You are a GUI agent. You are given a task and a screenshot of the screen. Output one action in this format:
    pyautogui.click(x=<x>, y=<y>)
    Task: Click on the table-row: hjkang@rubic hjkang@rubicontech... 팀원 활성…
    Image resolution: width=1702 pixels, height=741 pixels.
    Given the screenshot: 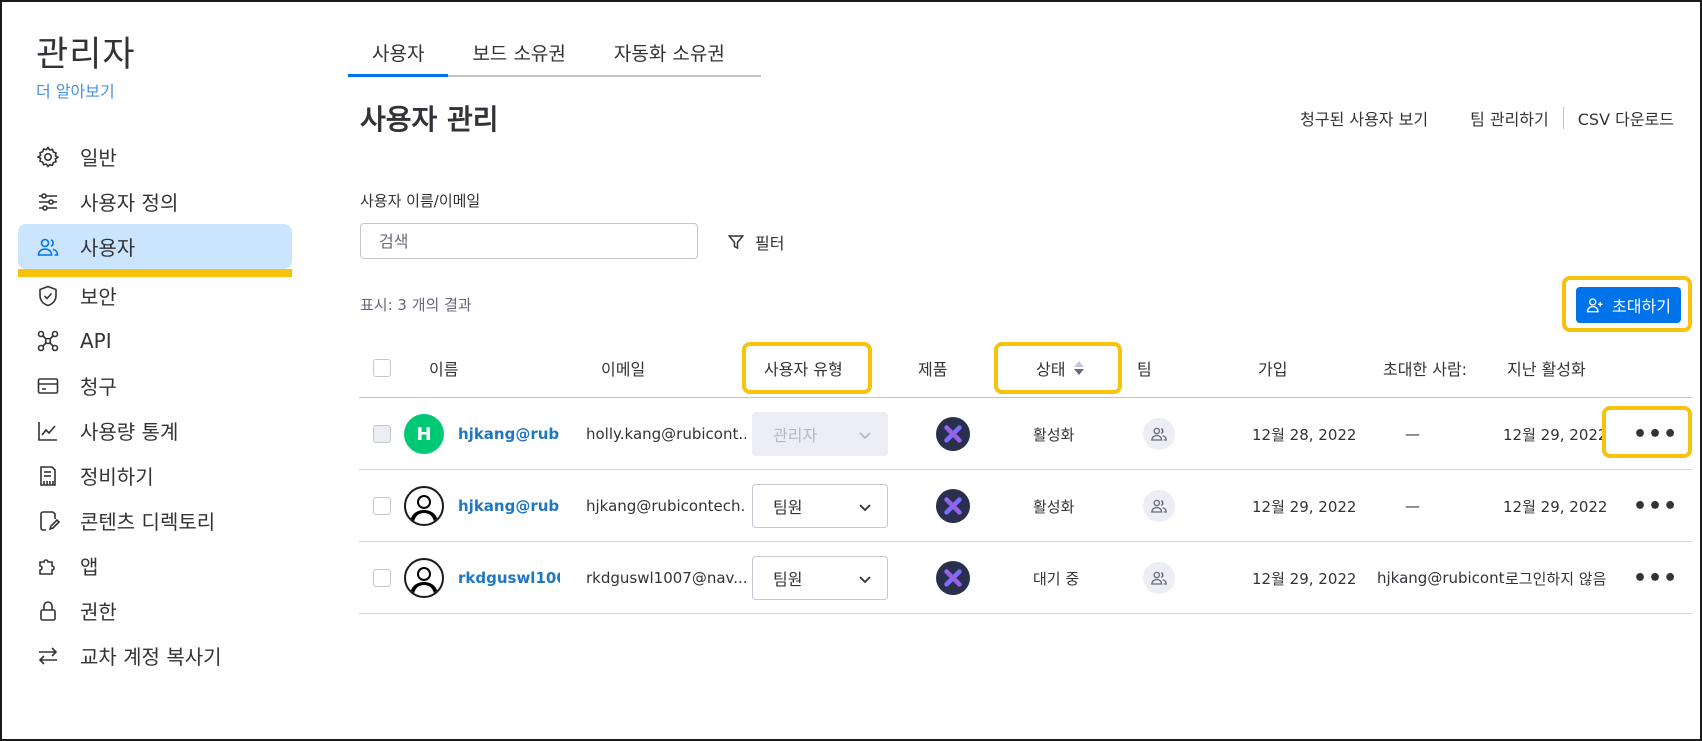 What is the action you would take?
    pyautogui.click(x=1025, y=506)
    